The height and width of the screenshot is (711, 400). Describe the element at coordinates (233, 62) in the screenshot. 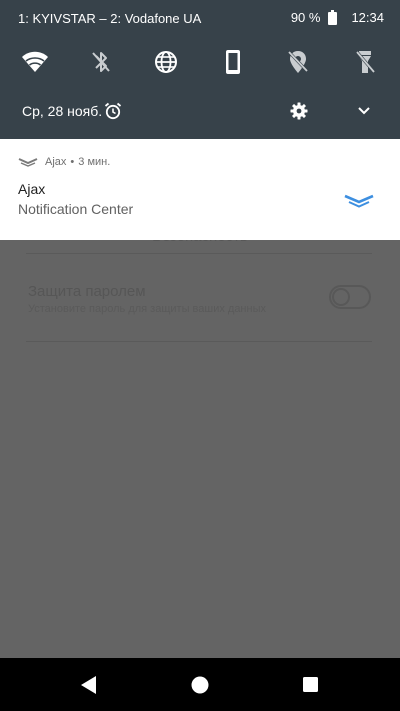

I see `phone-rotation-icon` at that location.